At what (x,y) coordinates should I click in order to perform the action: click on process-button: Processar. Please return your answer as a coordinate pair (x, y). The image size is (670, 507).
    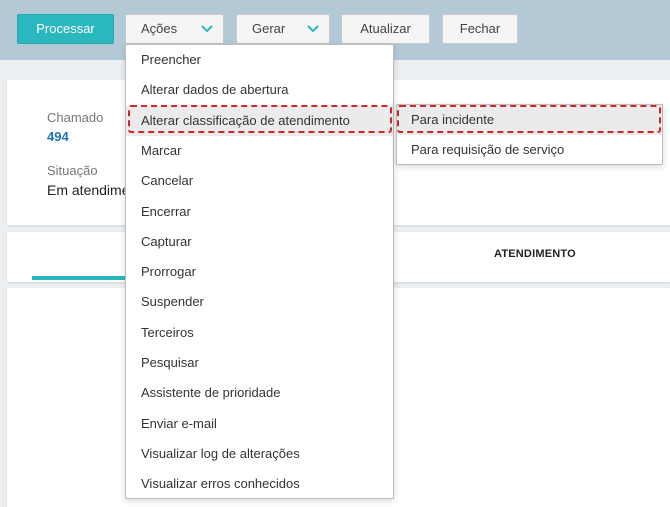
    Looking at the image, I should click on (65, 29).